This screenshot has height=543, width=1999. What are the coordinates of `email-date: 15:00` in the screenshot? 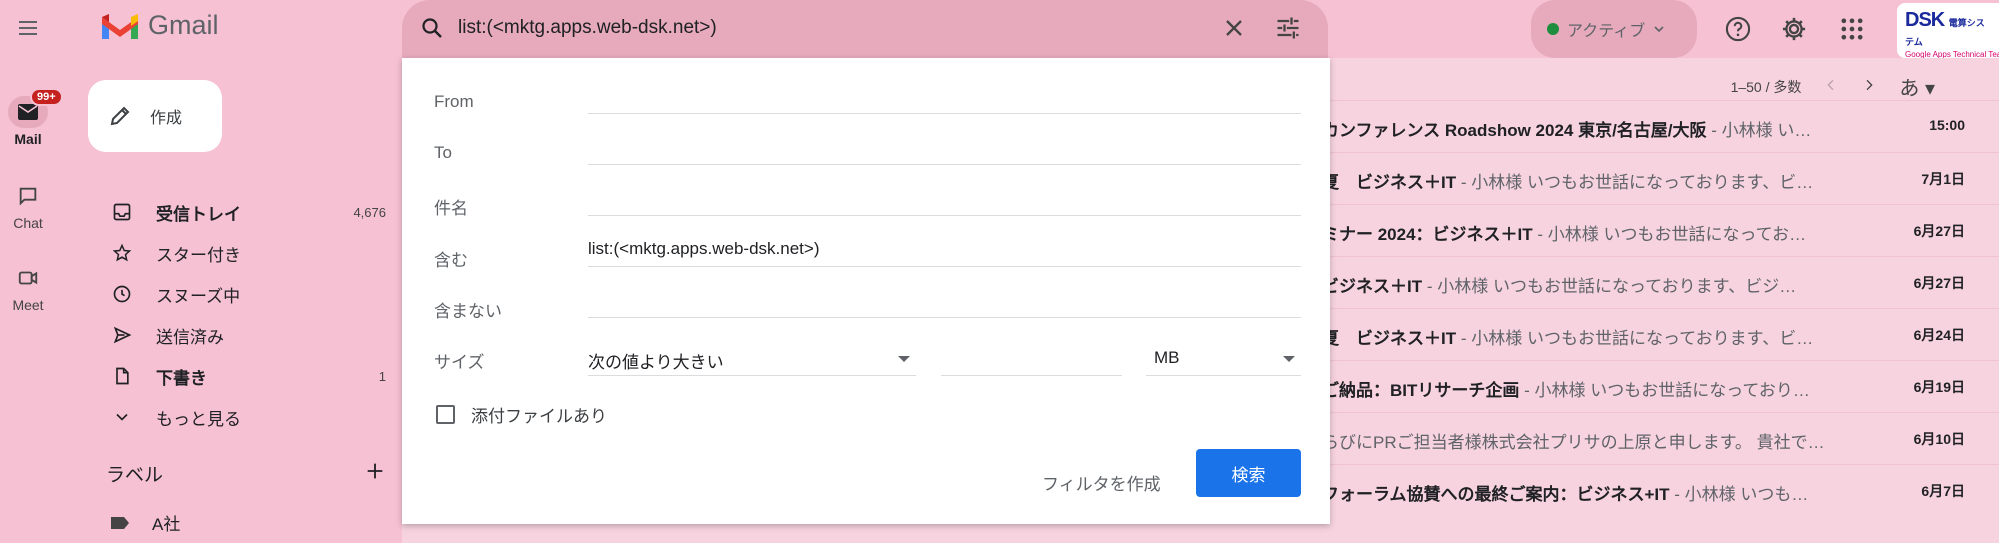 It's located at (1947, 125).